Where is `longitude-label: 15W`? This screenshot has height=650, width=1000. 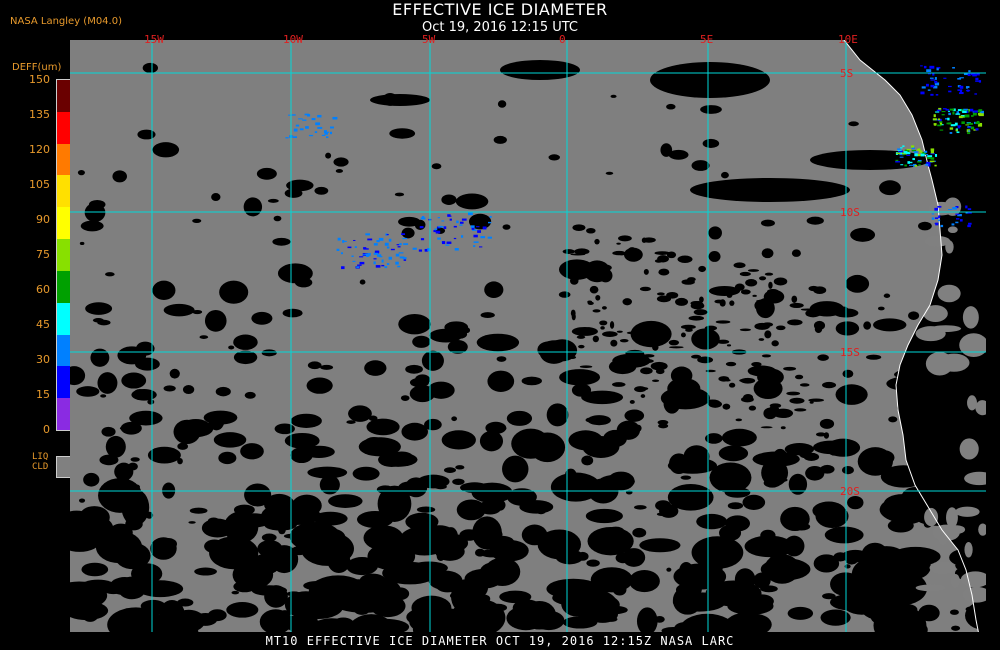 longitude-label: 15W is located at coordinates (154, 39).